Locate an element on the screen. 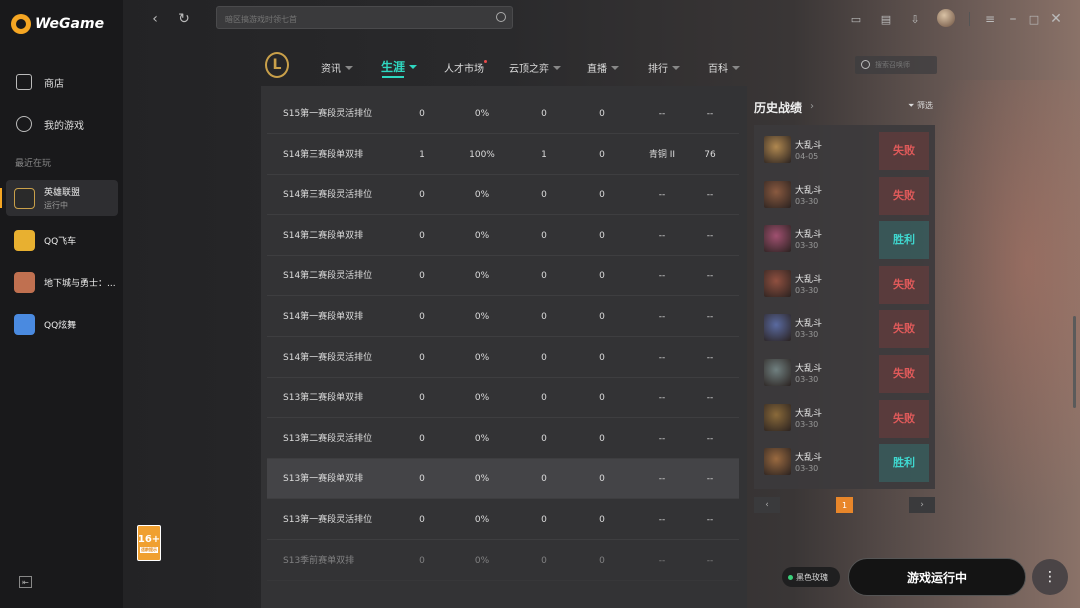 This screenshot has width=1080, height=608. tab-label: 人才市场 is located at coordinates (464, 69).